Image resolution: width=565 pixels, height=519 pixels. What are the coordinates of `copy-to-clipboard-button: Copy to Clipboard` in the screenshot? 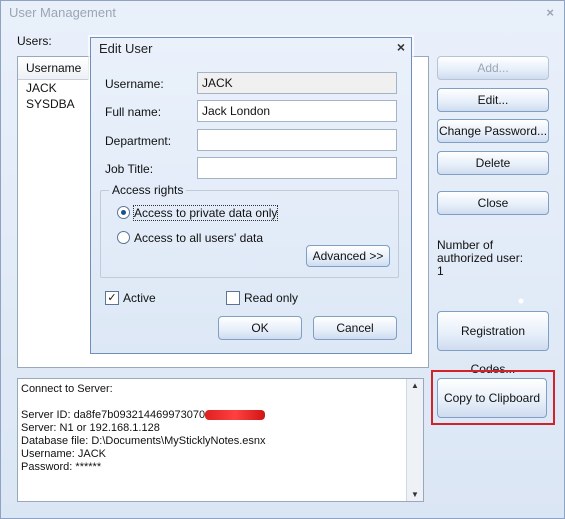 It's located at (492, 398).